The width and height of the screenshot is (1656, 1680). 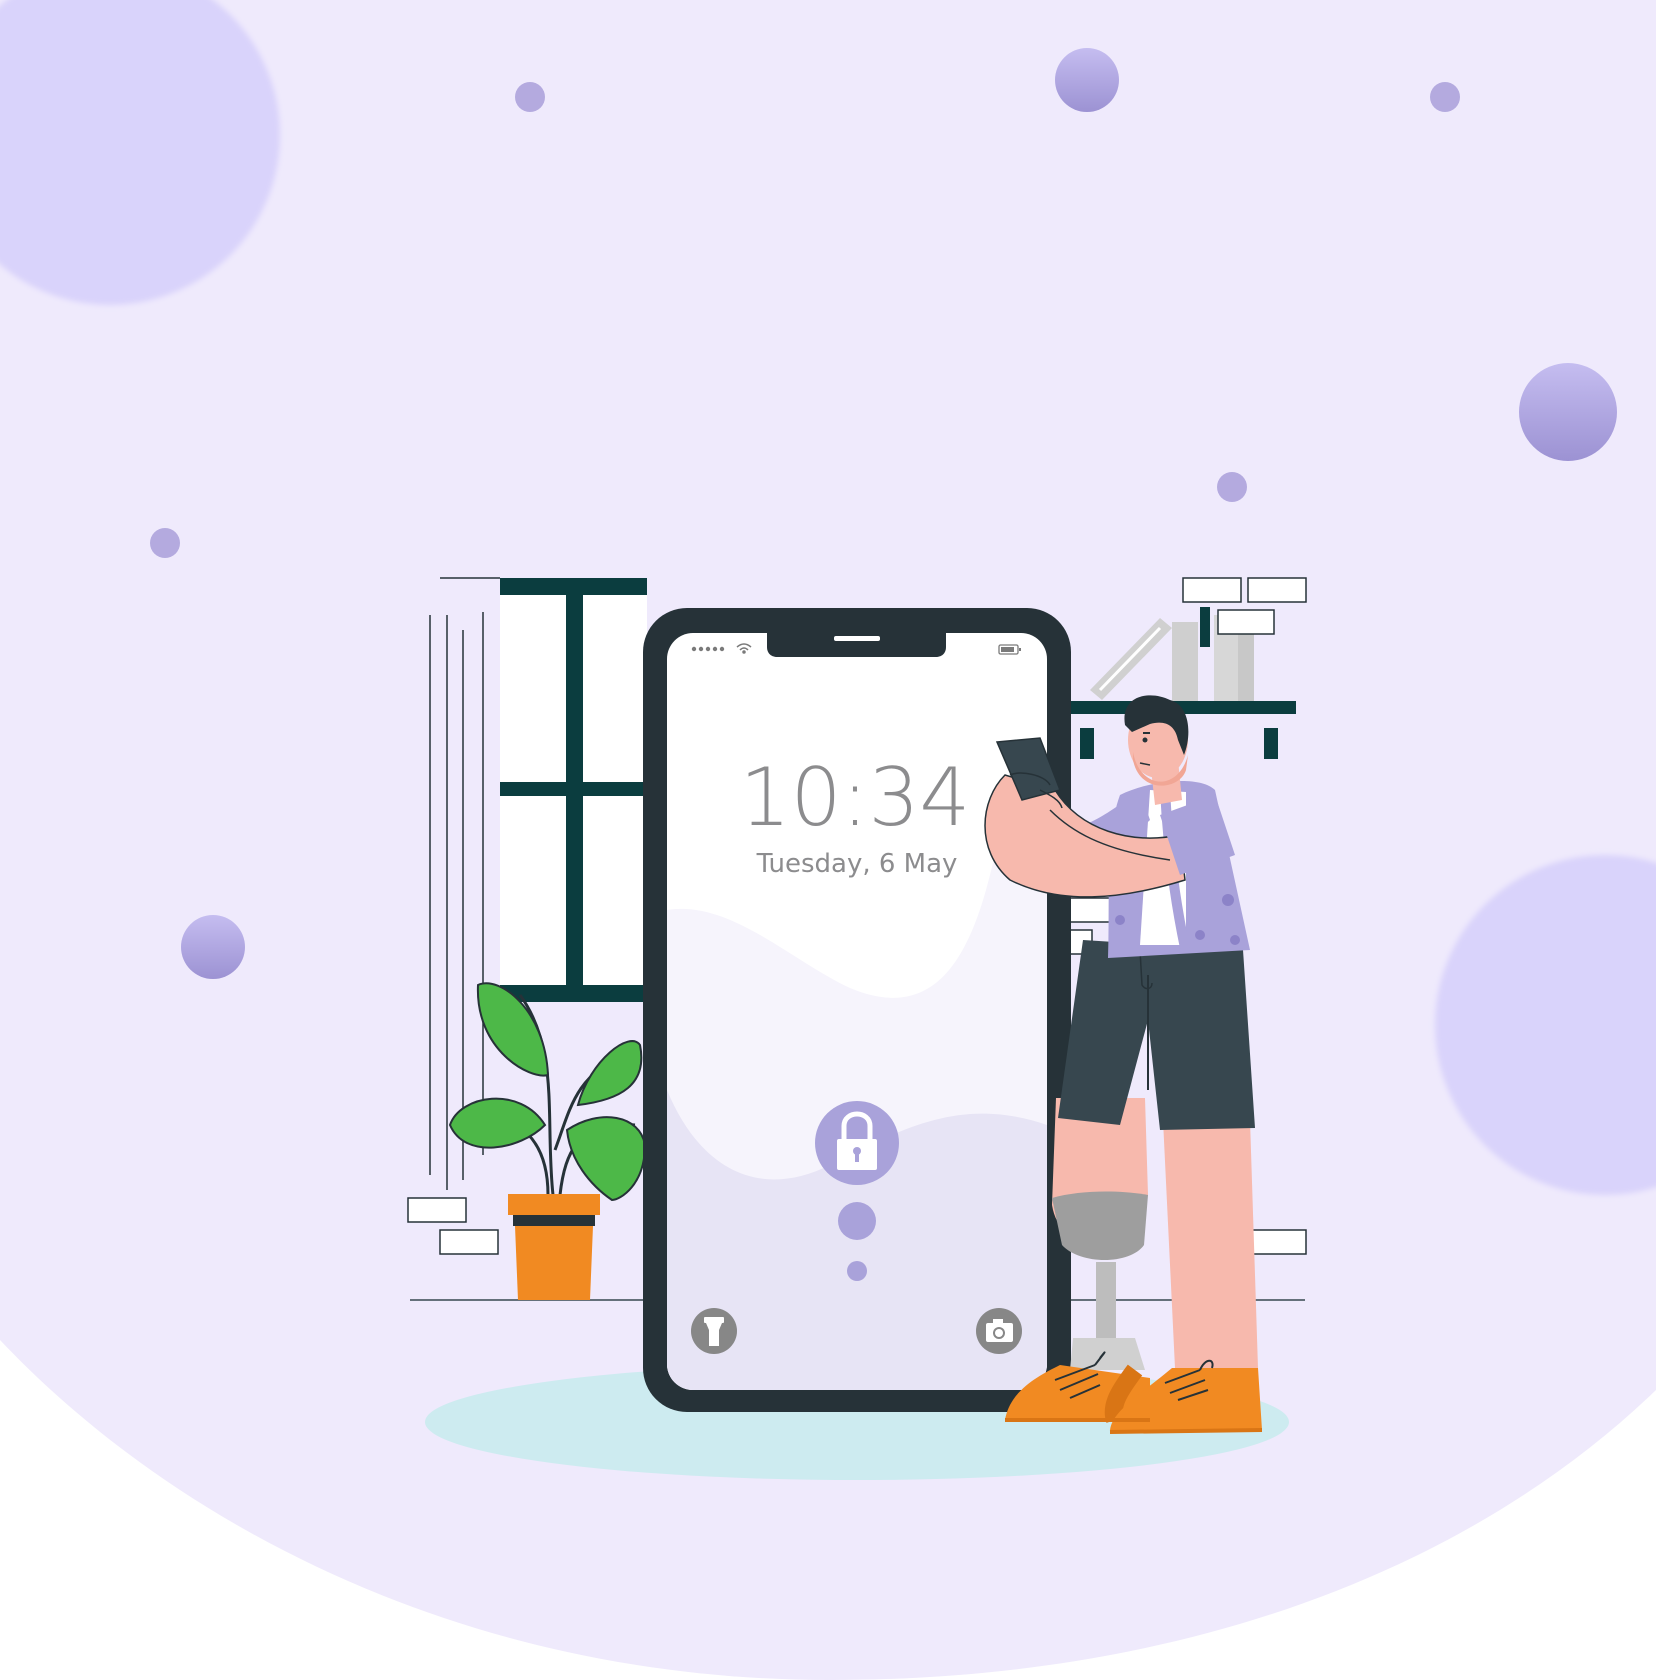 What do you see at coordinates (855, 797) in the screenshot?
I see `lockscreen-time: 10:34` at bounding box center [855, 797].